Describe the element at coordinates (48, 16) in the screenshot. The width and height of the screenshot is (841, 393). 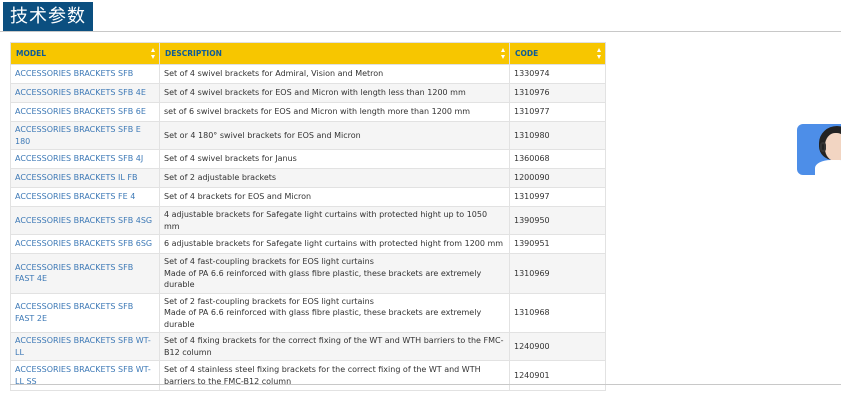
I see `section-title: 技术参数` at that location.